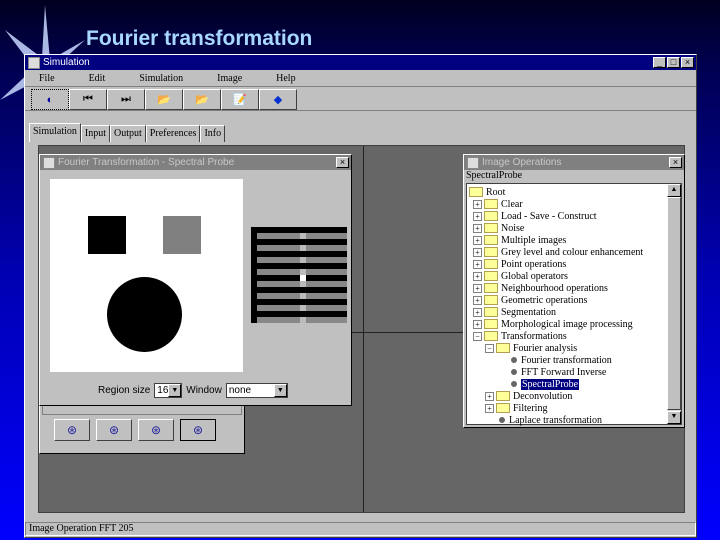 Image resolution: width=720 pixels, height=540 pixels. I want to click on skip-back-button: ⏮, so click(88, 99).